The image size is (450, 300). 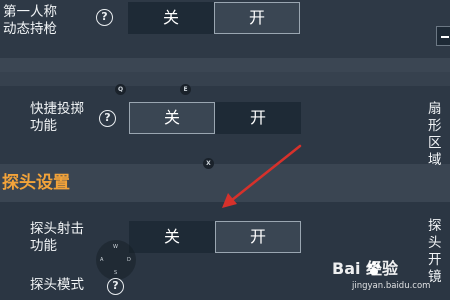 I want to click on watermark-brand: Bai 经验, so click(x=365, y=268).